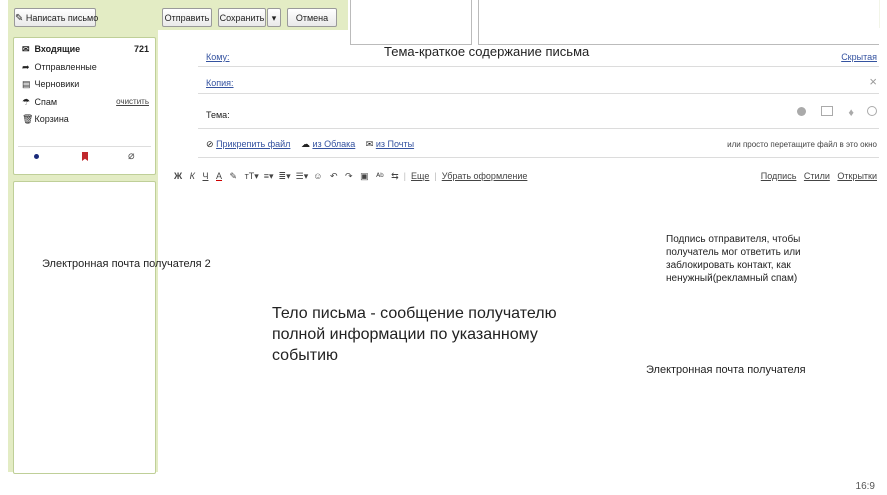 This screenshot has width=887, height=495. Describe the element at coordinates (84, 327) in the screenshot. I see `sidebar-lower-panel` at that location.